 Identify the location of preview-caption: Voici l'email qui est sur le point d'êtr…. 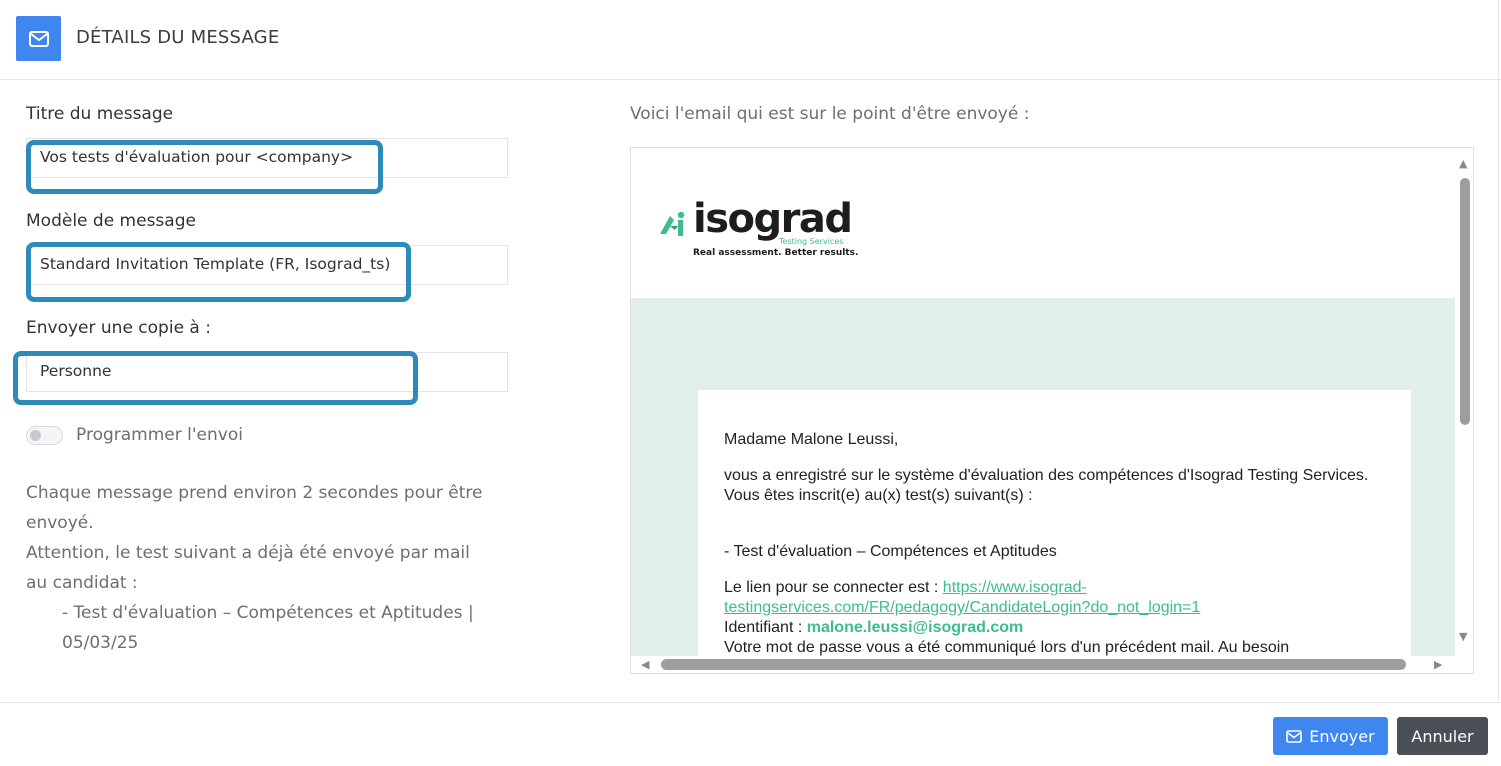
(830, 114).